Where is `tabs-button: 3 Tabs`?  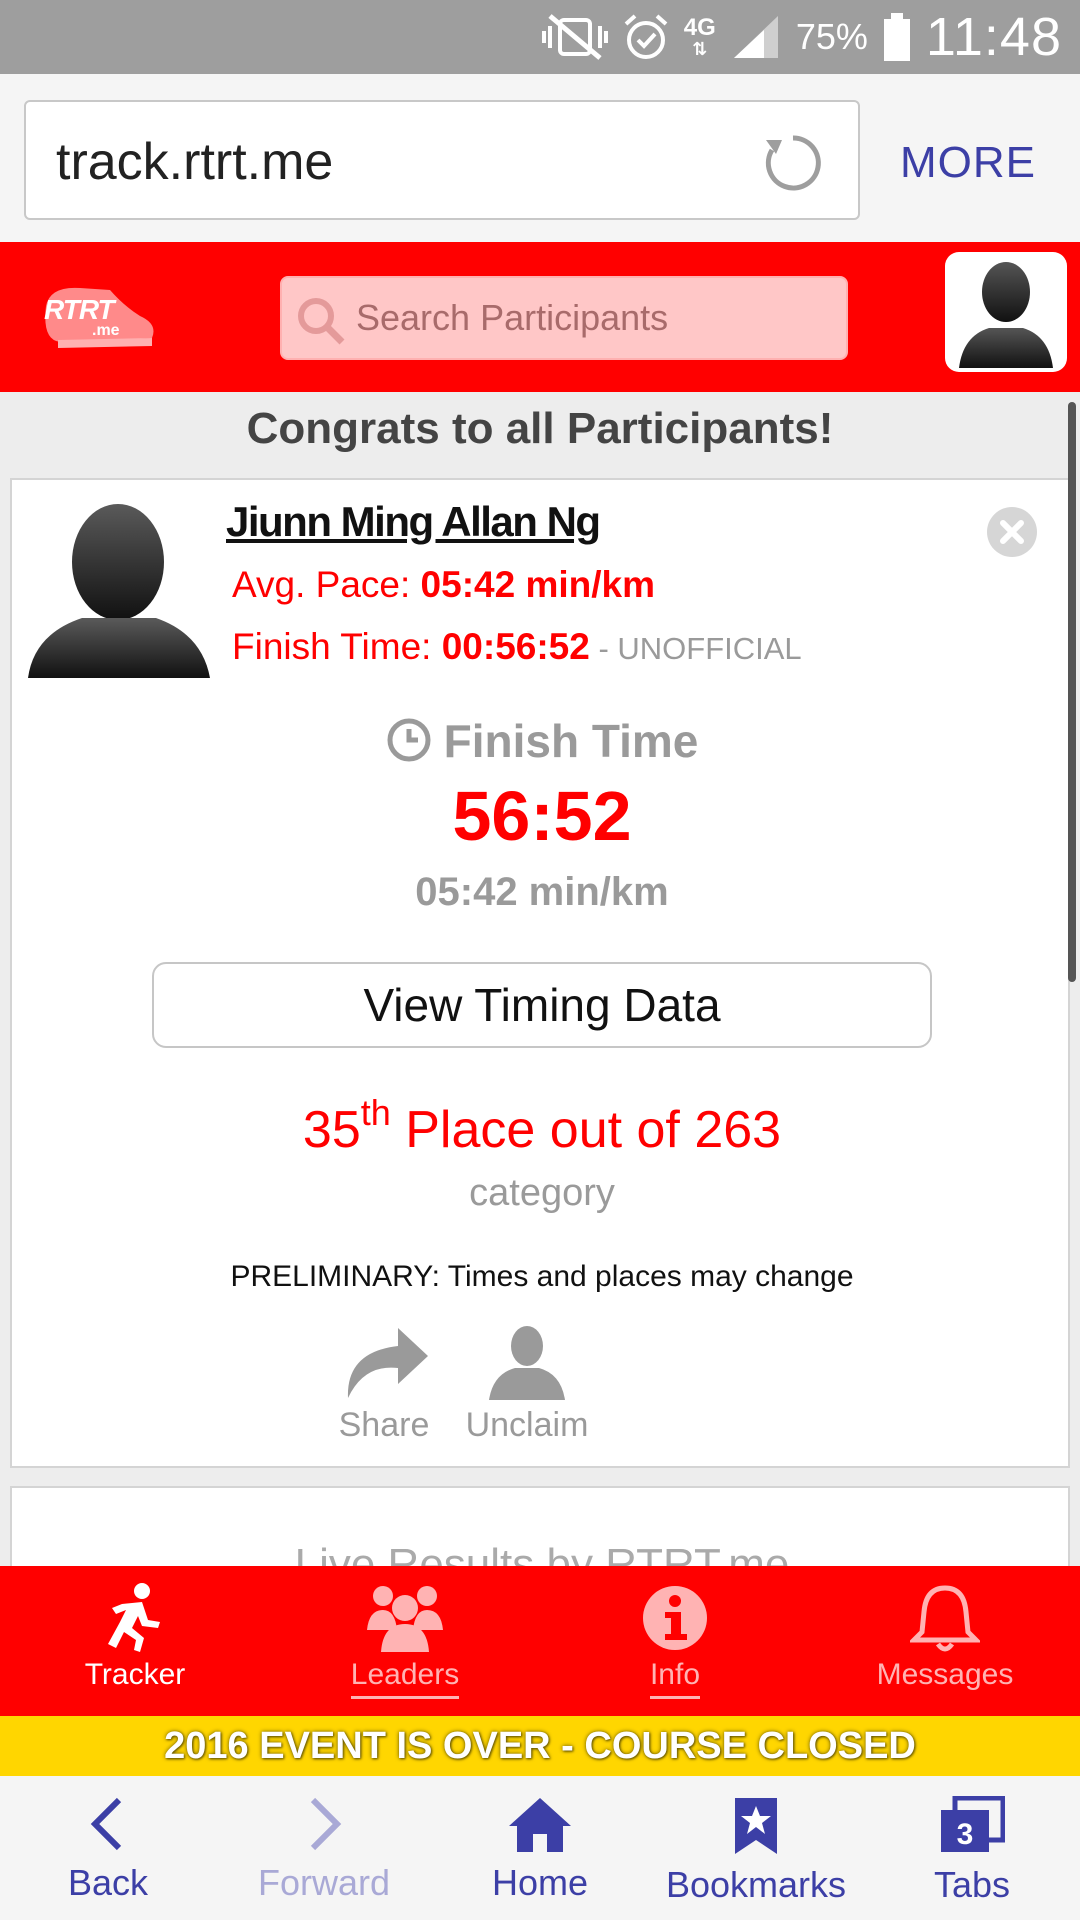 tabs-button: 3 Tabs is located at coordinates (972, 1848).